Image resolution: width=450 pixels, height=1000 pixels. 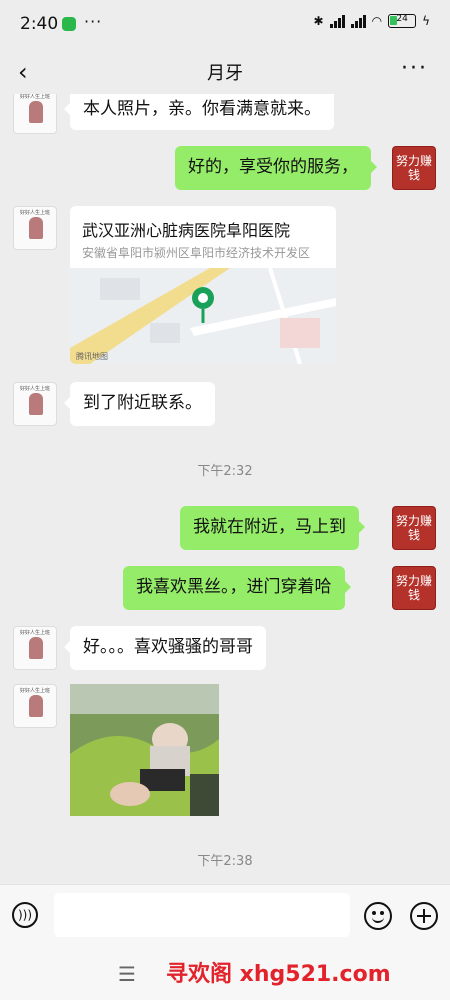 I want to click on notification-dots-icon: ···, so click(x=93, y=21).